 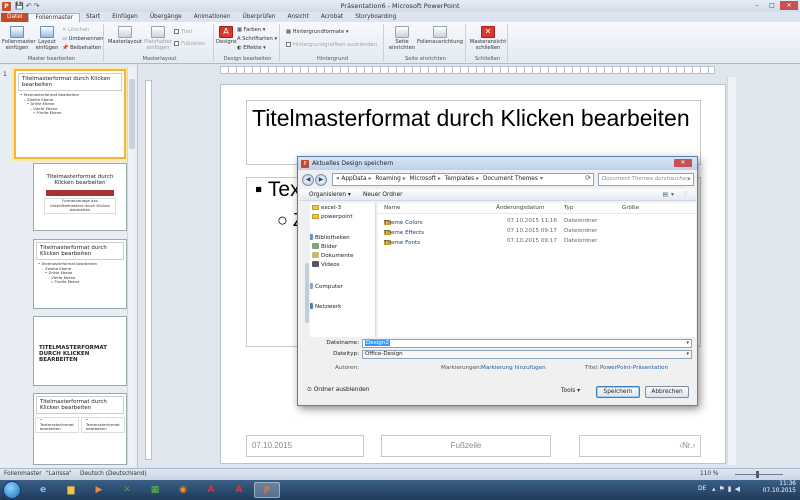 What do you see at coordinates (12, 490) in the screenshot?
I see `start-button` at bounding box center [12, 490].